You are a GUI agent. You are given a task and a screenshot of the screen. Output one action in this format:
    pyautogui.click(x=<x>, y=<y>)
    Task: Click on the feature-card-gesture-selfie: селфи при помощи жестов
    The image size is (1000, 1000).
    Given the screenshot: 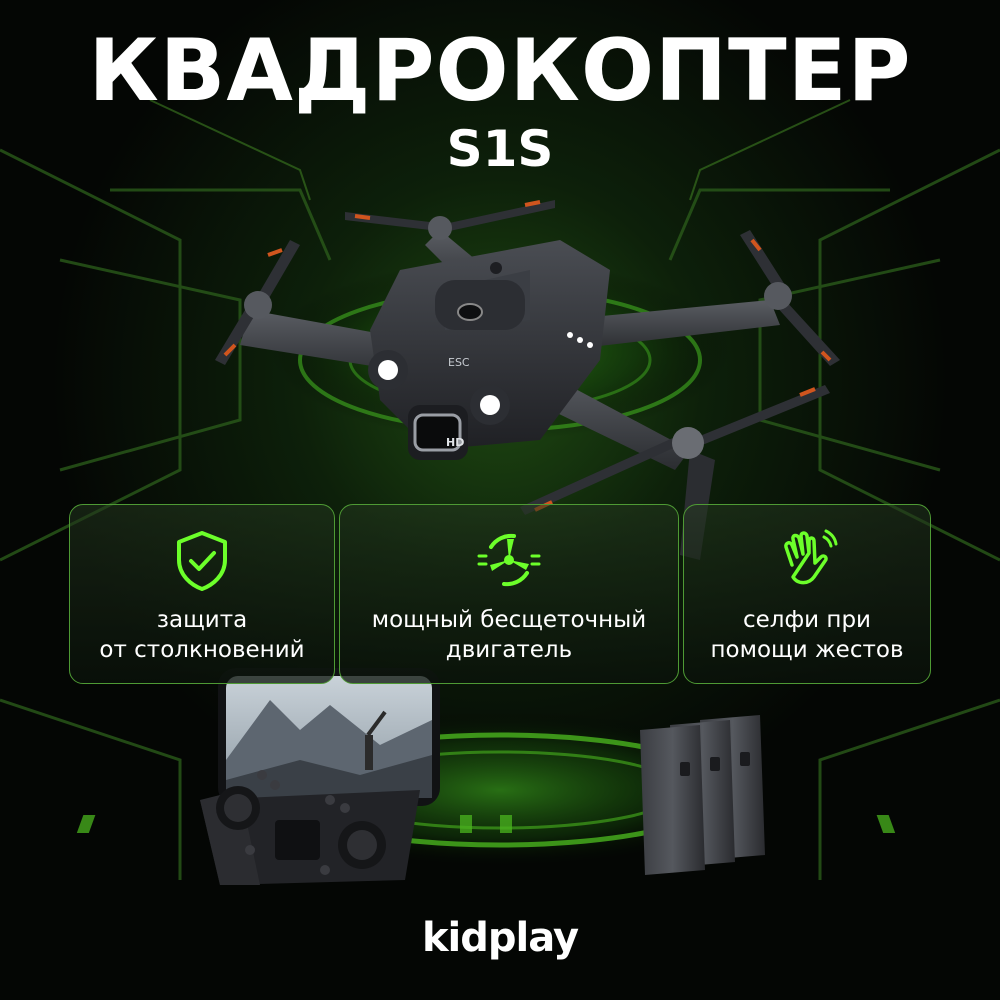 What is the action you would take?
    pyautogui.click(x=807, y=594)
    